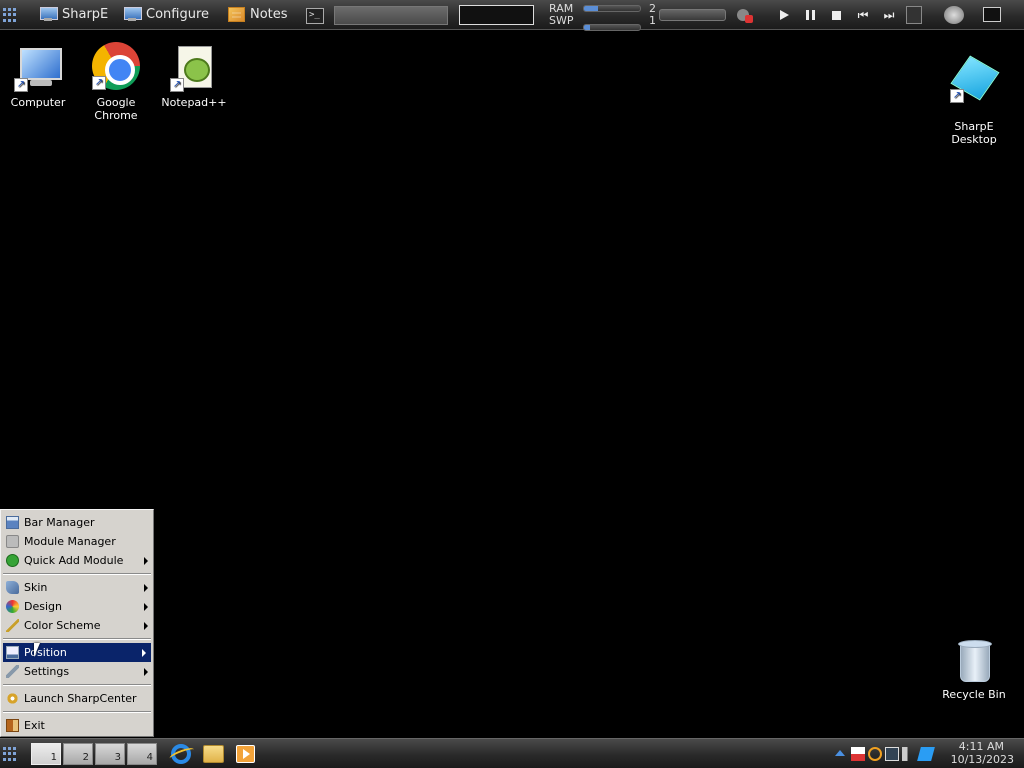 The width and height of the screenshot is (1024, 768). What do you see at coordinates (34, 725) in the screenshot?
I see `menu-item-label: Exit` at bounding box center [34, 725].